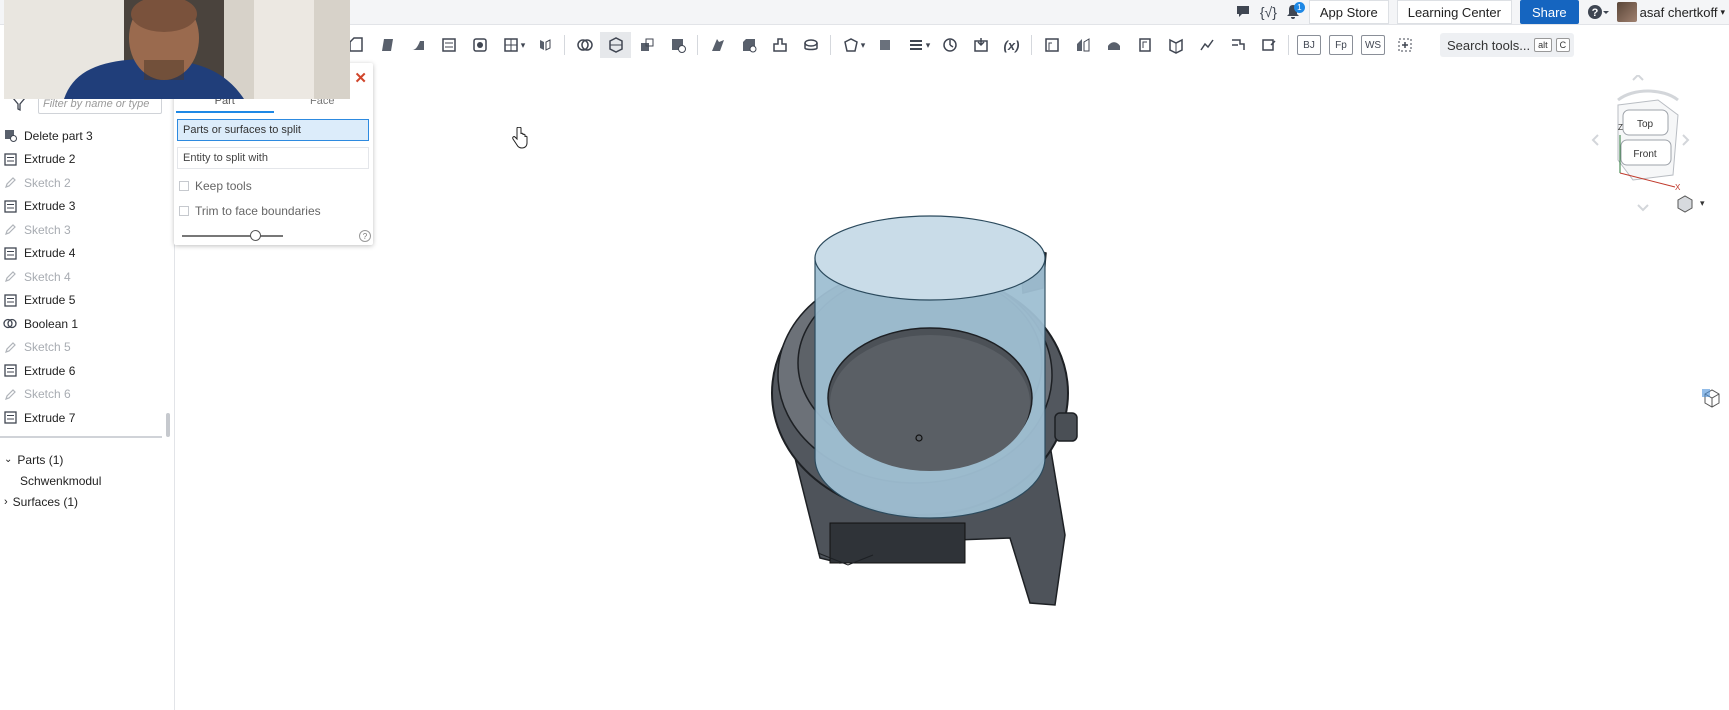  I want to click on boundary-surface-icon, so click(1175, 45).